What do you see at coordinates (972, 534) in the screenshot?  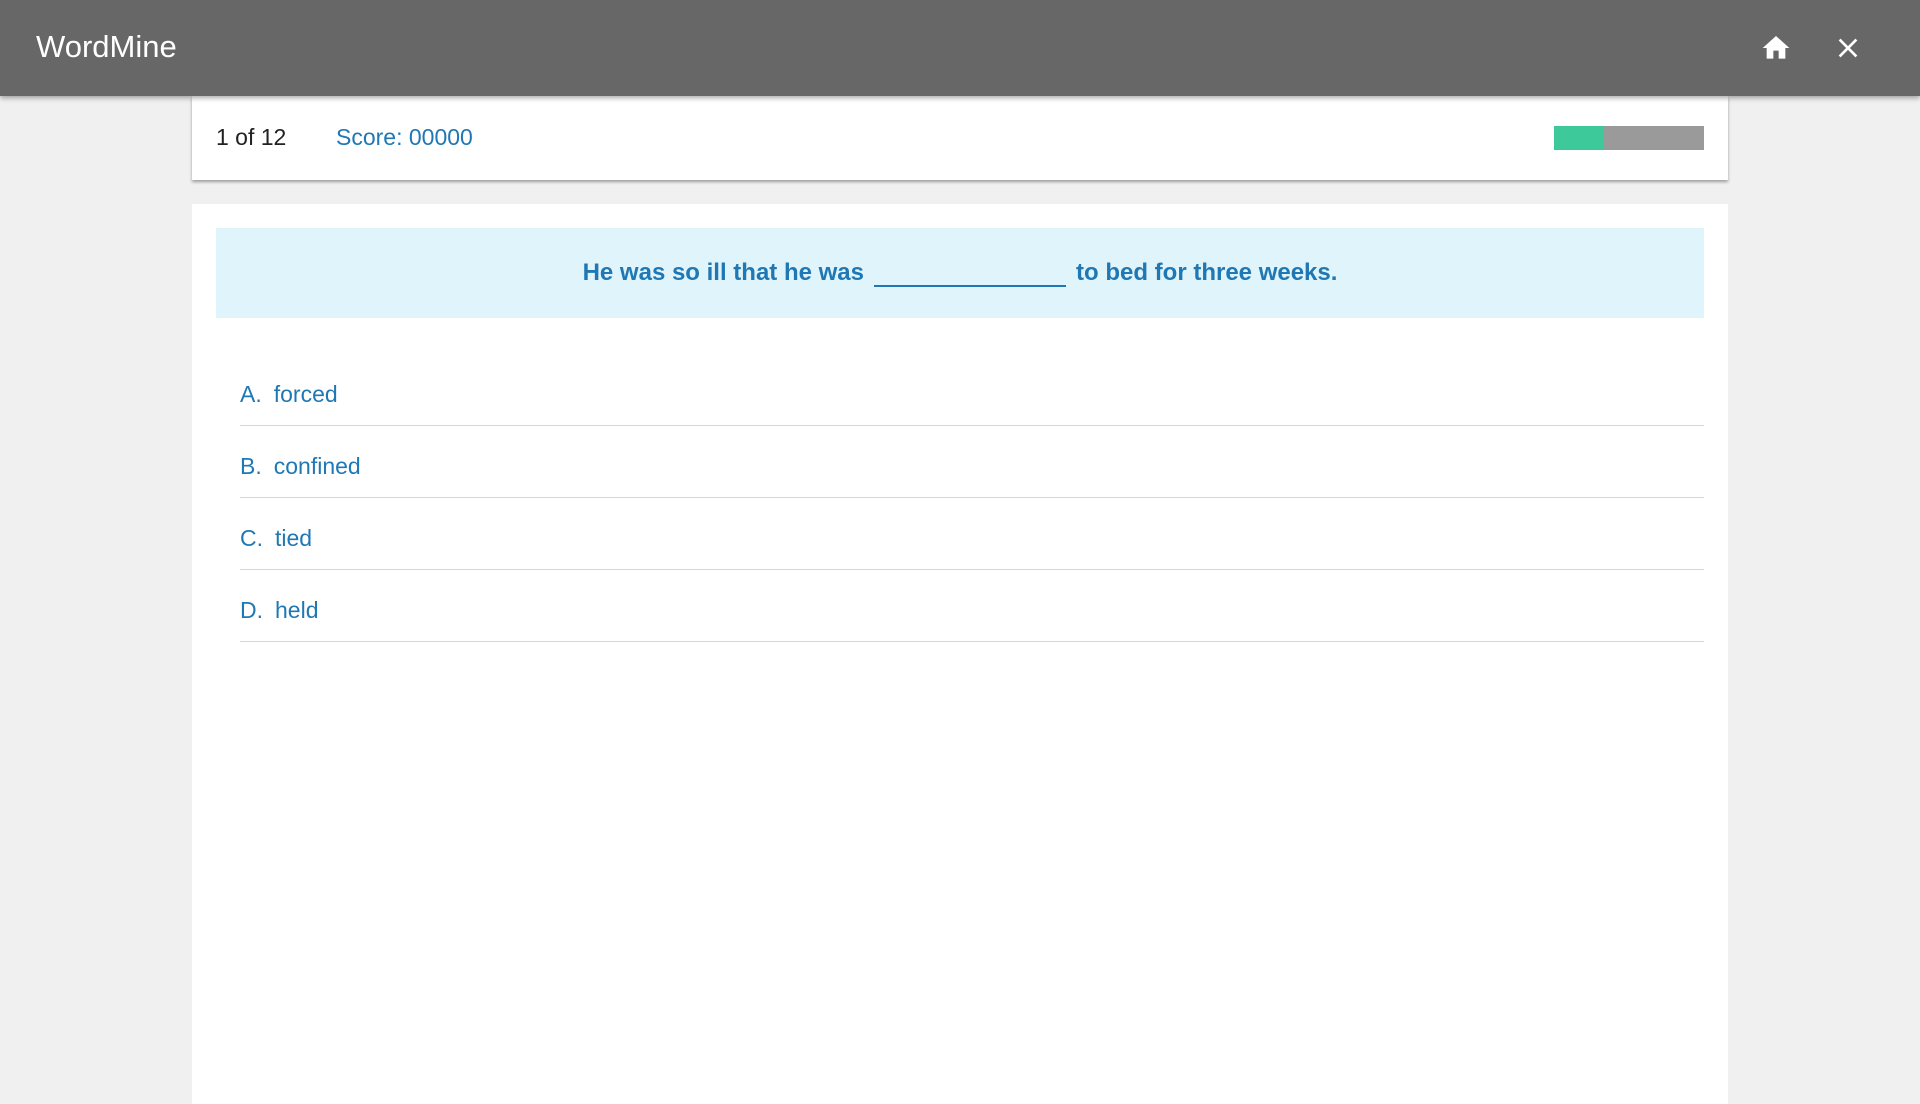 I see `option-c: C. tied` at bounding box center [972, 534].